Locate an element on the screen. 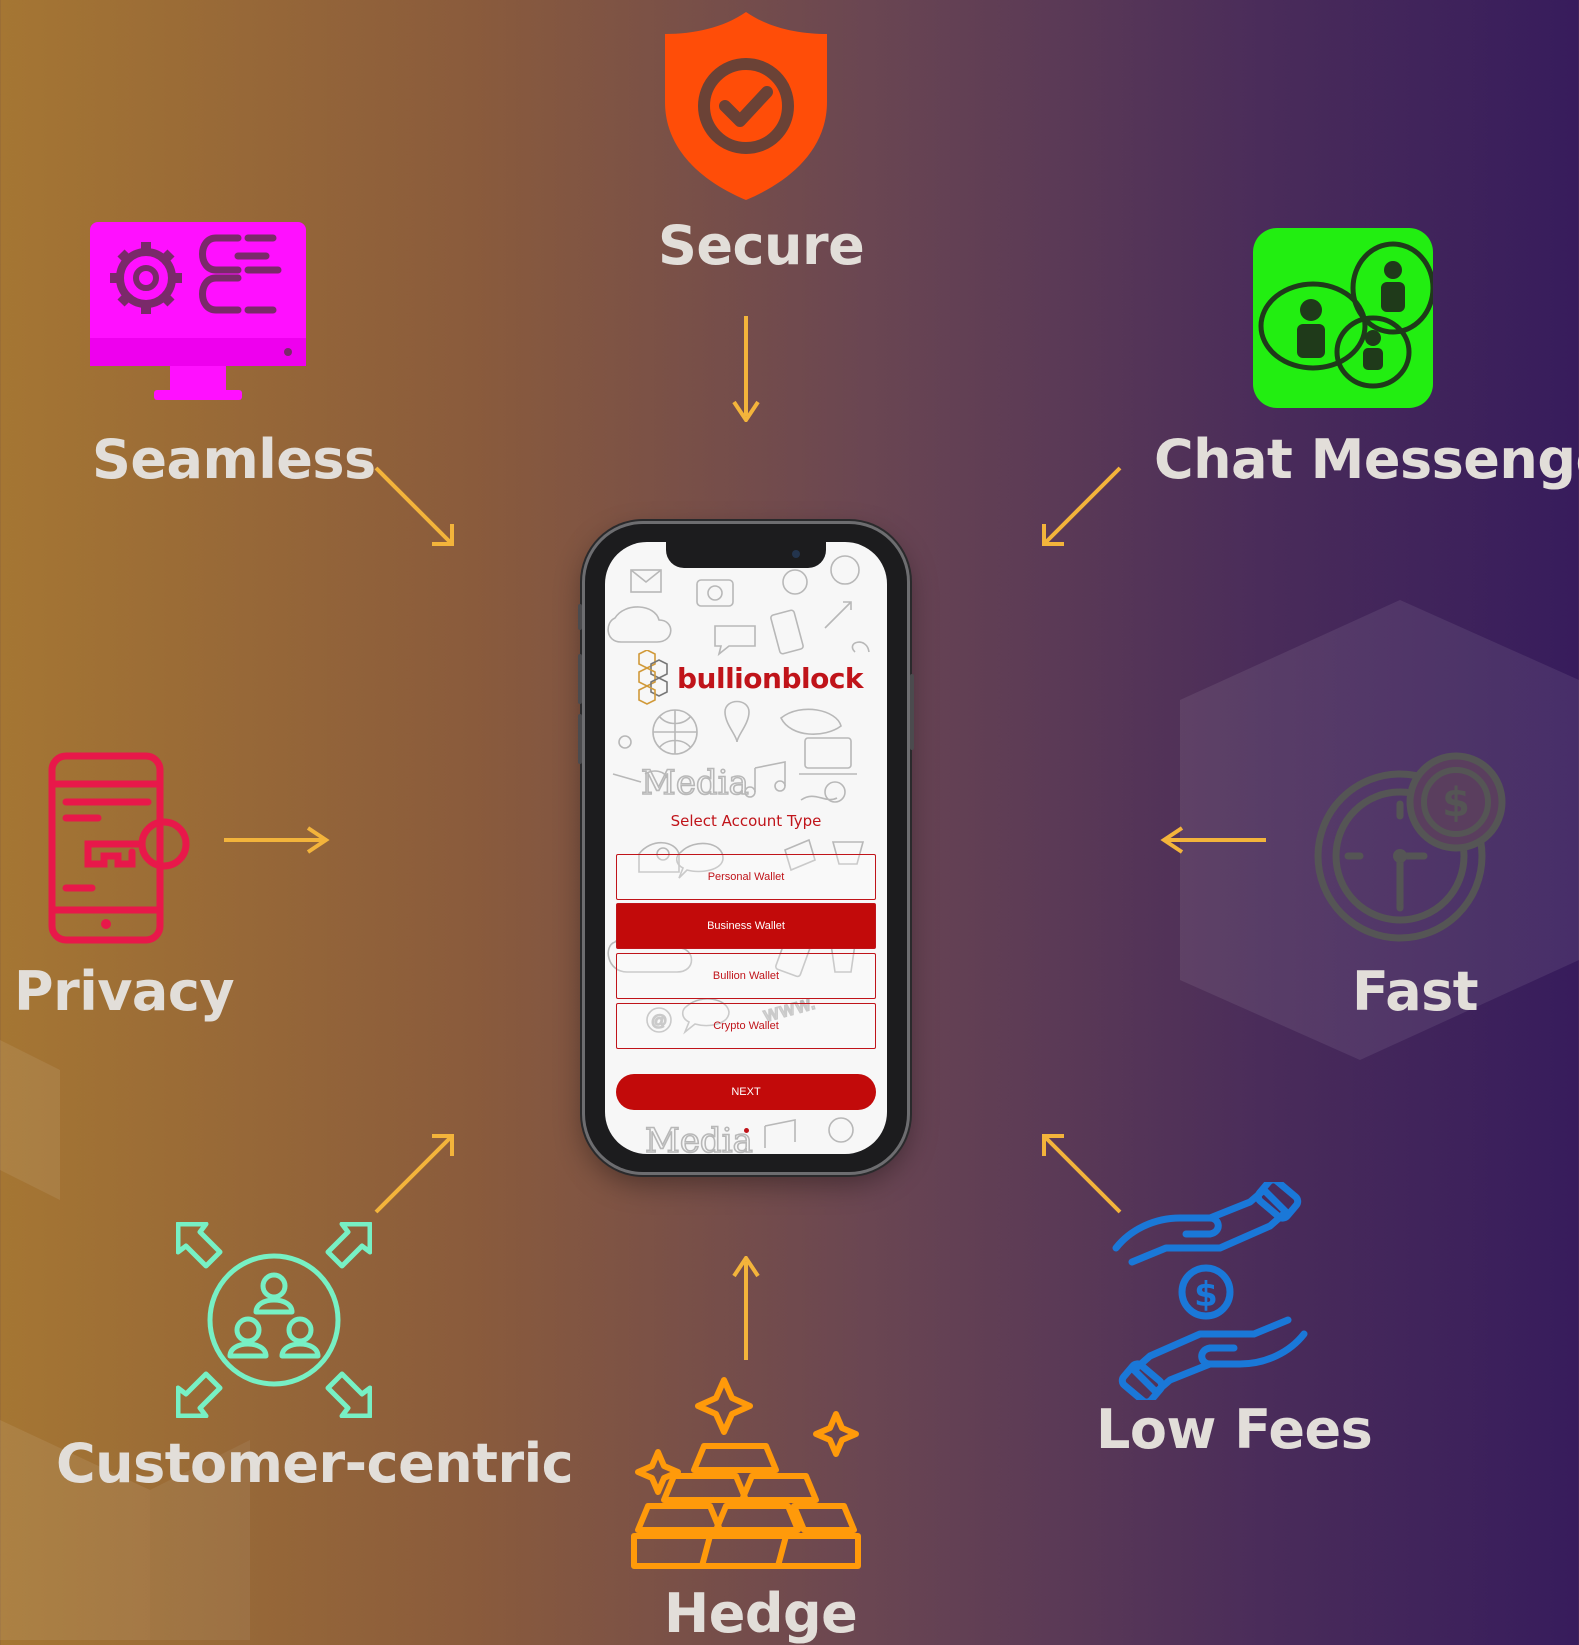  phone-notch is located at coordinates (746, 555).